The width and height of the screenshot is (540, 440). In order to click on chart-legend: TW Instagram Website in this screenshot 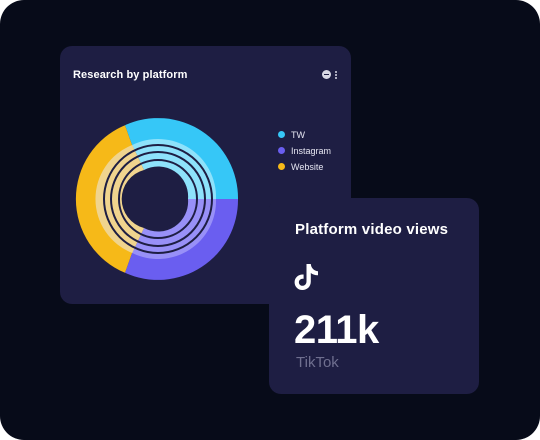, I will do `click(305, 150)`.